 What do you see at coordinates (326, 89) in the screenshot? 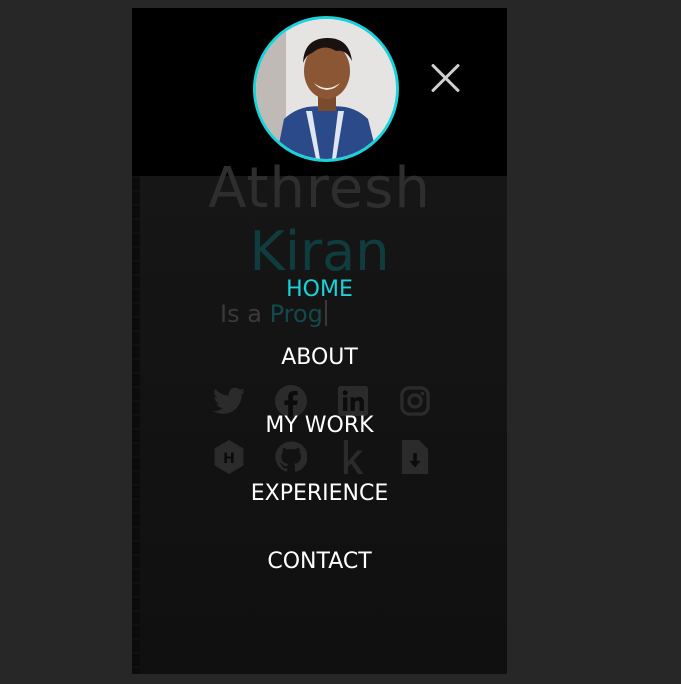
I see `profile-avatar` at bounding box center [326, 89].